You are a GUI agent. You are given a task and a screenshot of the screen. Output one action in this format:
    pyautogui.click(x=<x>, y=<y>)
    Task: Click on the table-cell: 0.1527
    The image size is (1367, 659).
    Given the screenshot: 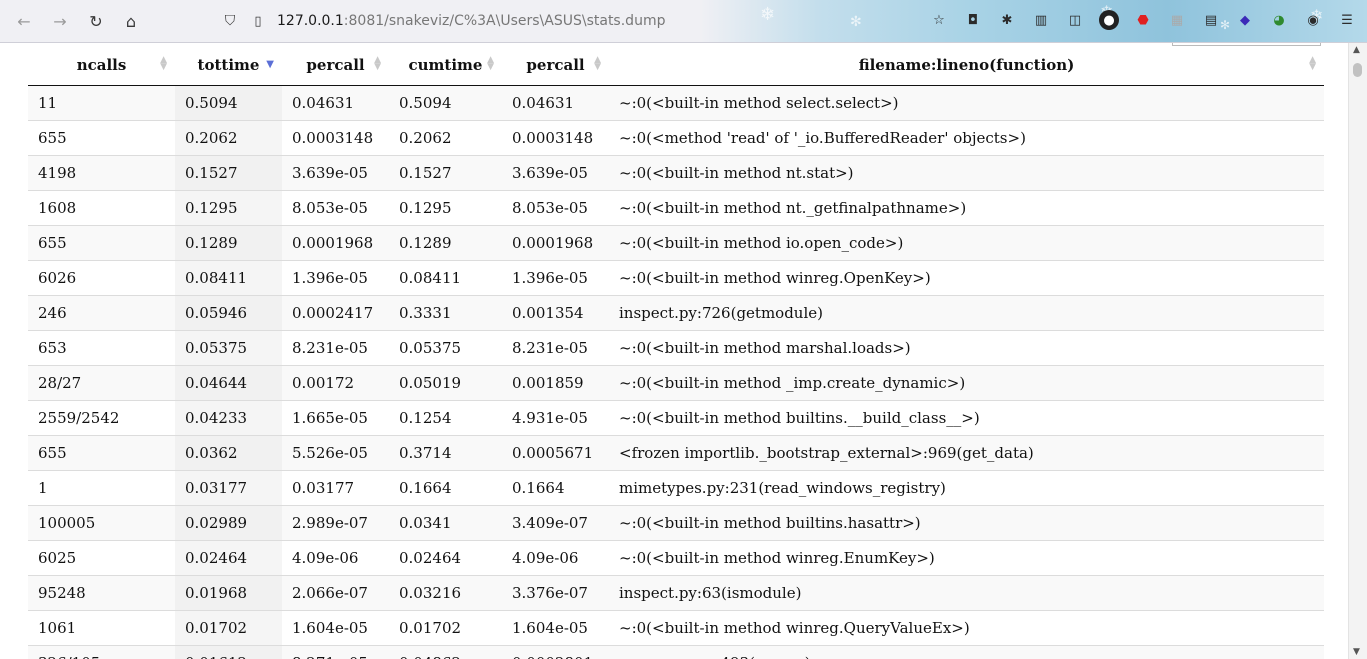 What is the action you would take?
    pyautogui.click(x=445, y=173)
    